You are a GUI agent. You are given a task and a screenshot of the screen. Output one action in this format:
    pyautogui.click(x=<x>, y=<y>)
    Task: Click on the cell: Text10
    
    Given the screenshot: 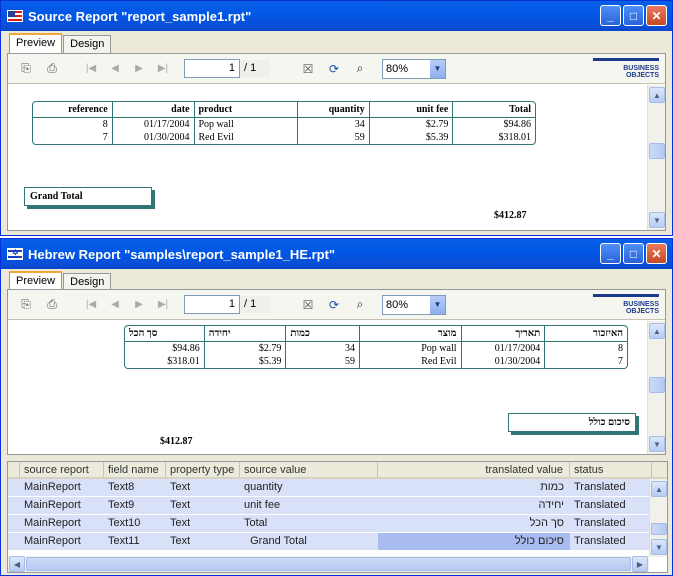 What is the action you would take?
    pyautogui.click(x=135, y=523)
    